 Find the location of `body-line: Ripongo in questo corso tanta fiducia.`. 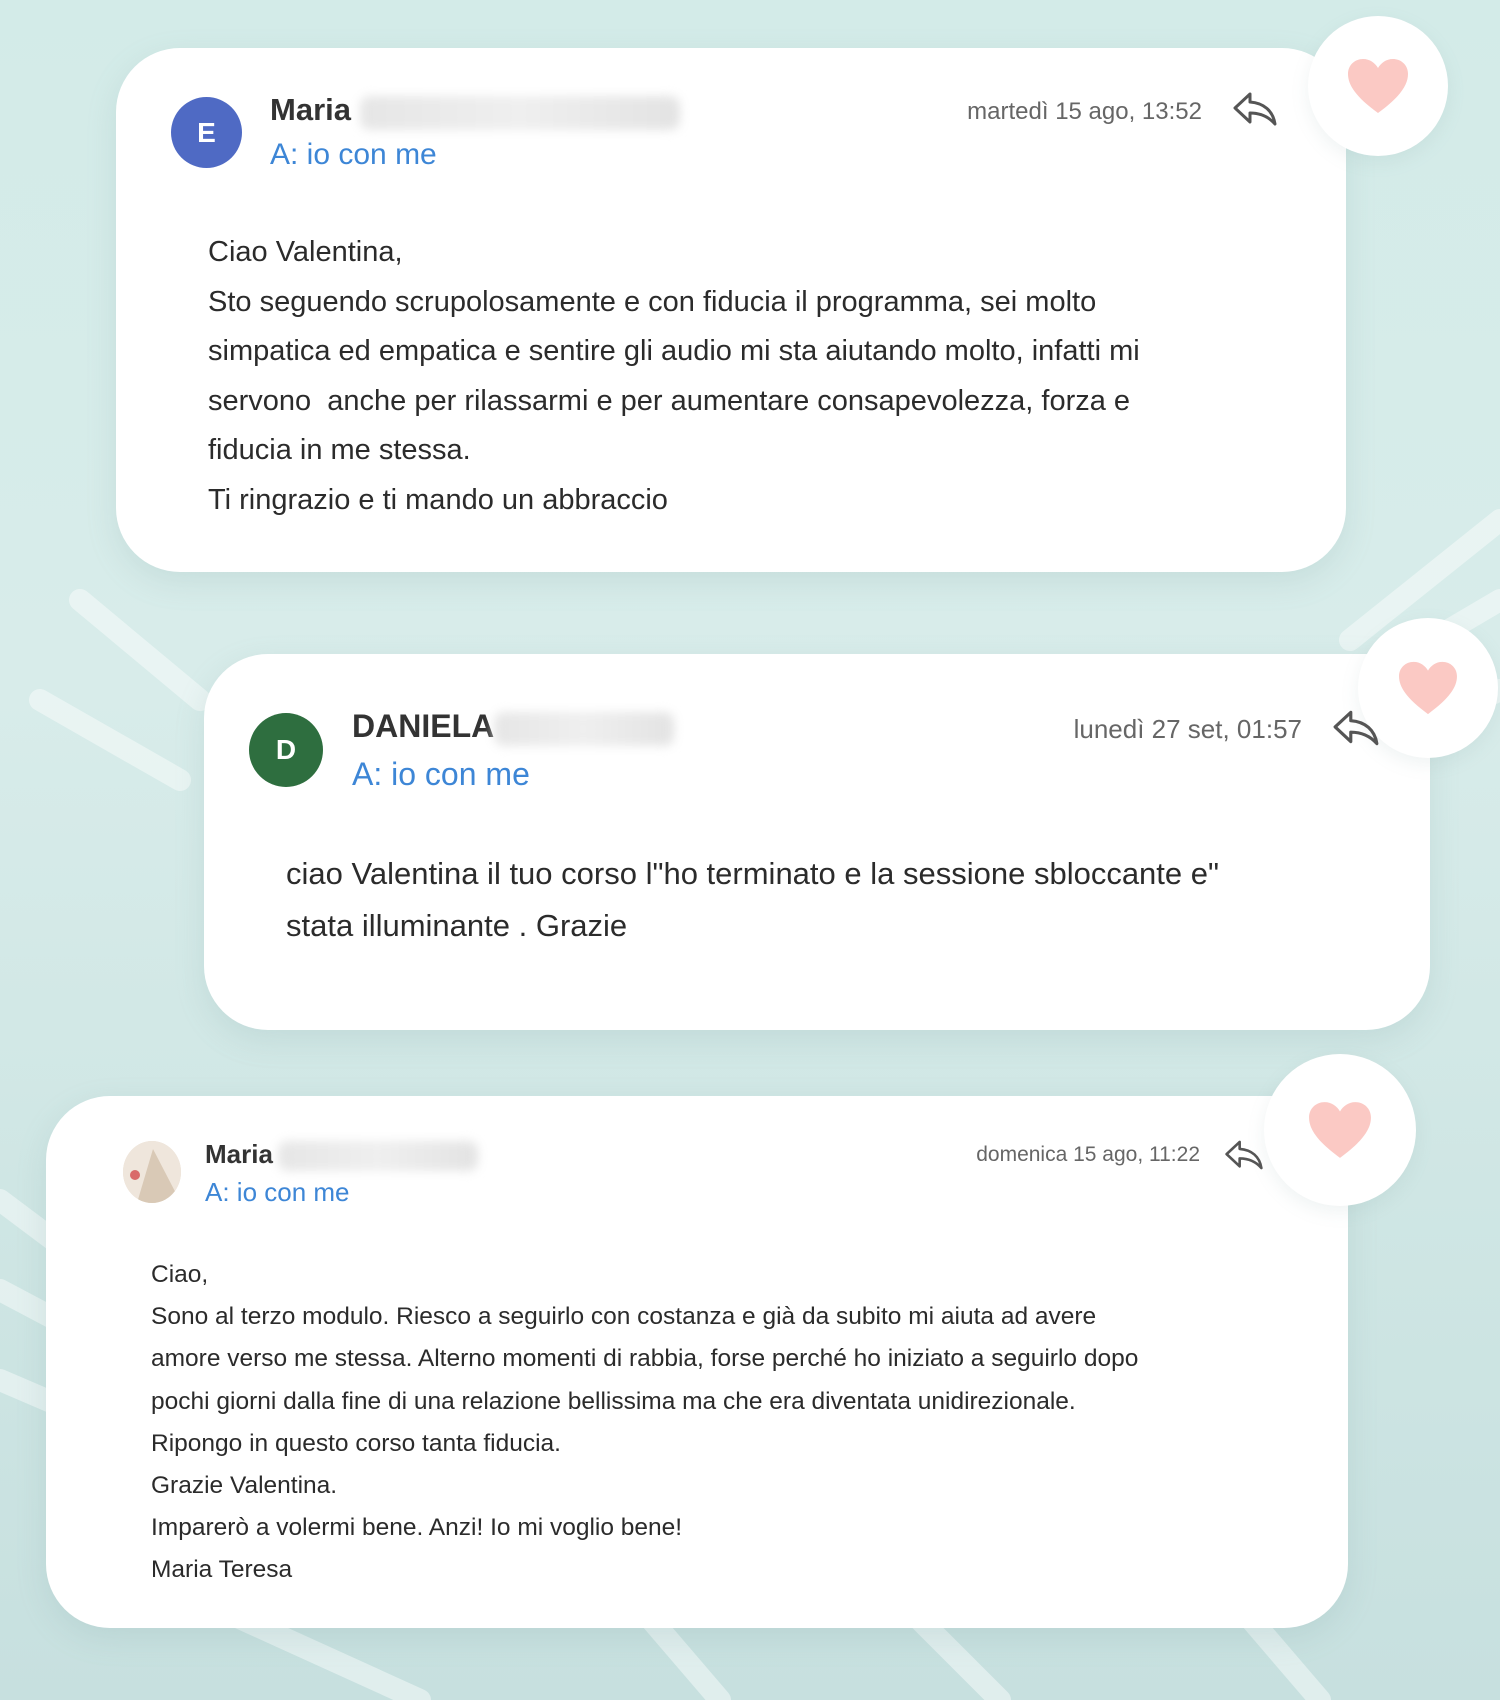

body-line: Ripongo in questo corso tanta fiducia. is located at coordinates (356, 1443).